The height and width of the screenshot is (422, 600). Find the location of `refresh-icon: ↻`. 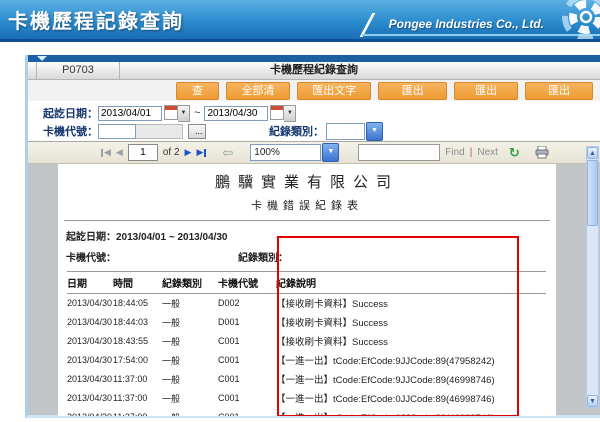

refresh-icon: ↻ is located at coordinates (514, 153).